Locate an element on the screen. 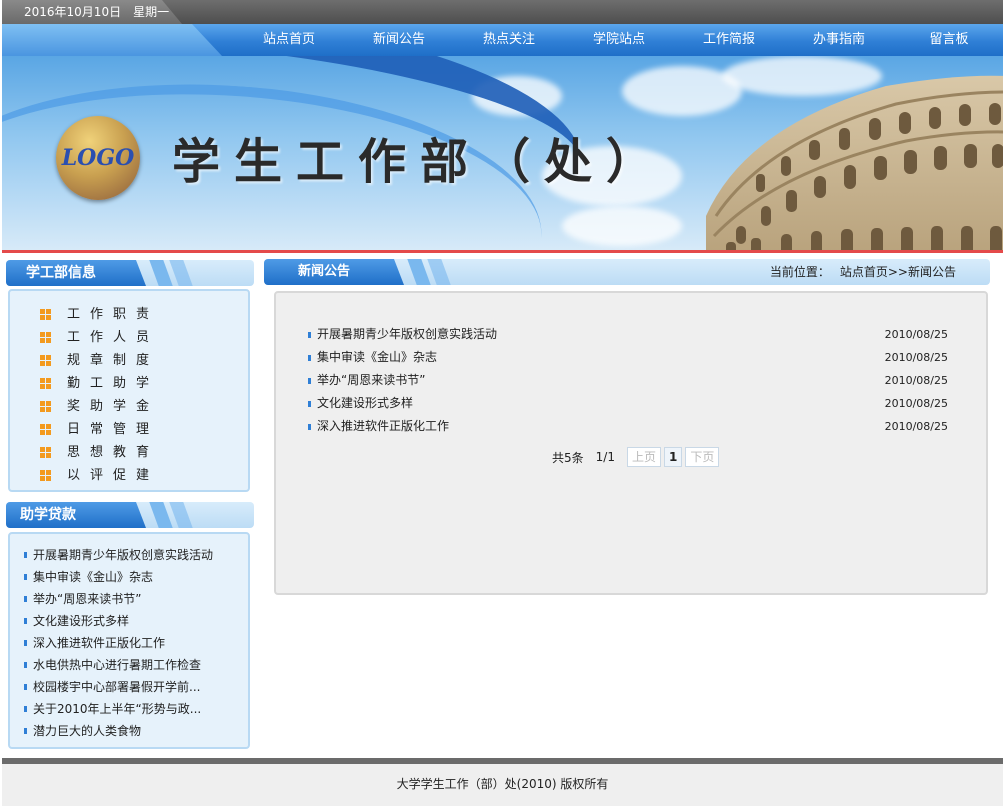 Image resolution: width=1005 pixels, height=806 pixels. sidebar-info-list: 工作职责 工作人员 规章制度 勤工助学 奖助学金 日常管理 思想教育 以评促建 is located at coordinates (129, 389).